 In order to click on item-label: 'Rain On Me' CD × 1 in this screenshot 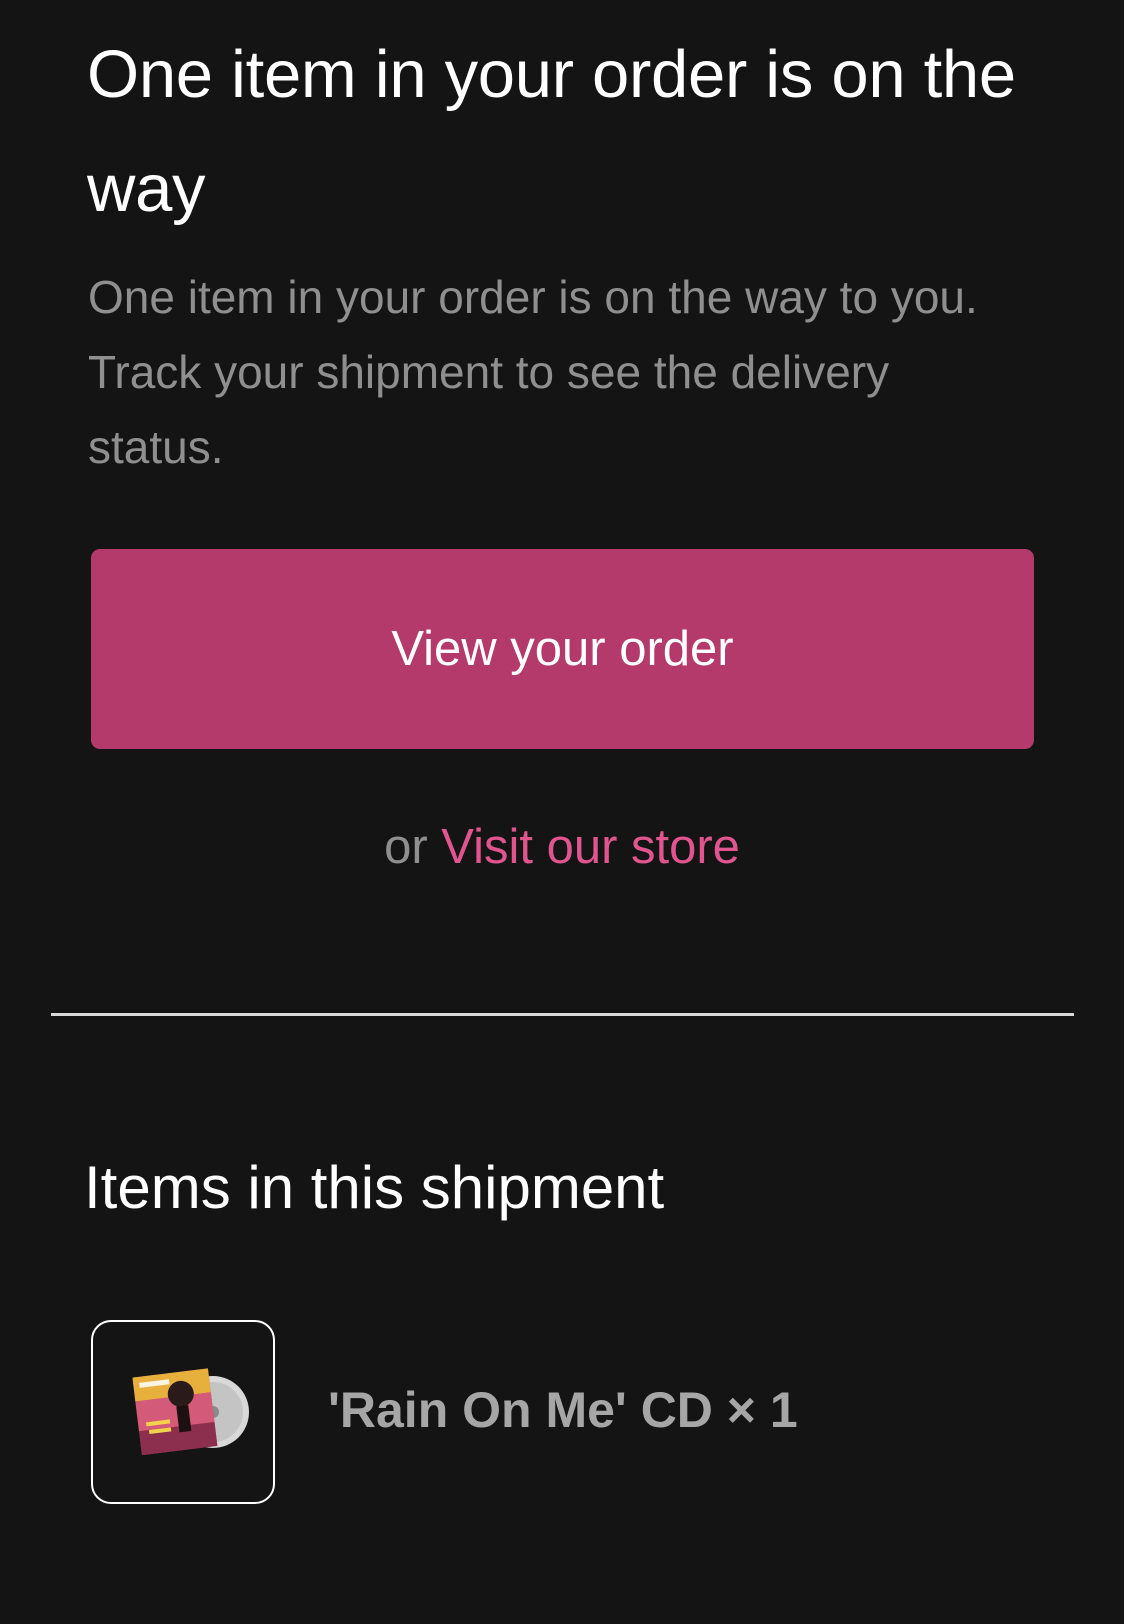, I will do `click(563, 1410)`.